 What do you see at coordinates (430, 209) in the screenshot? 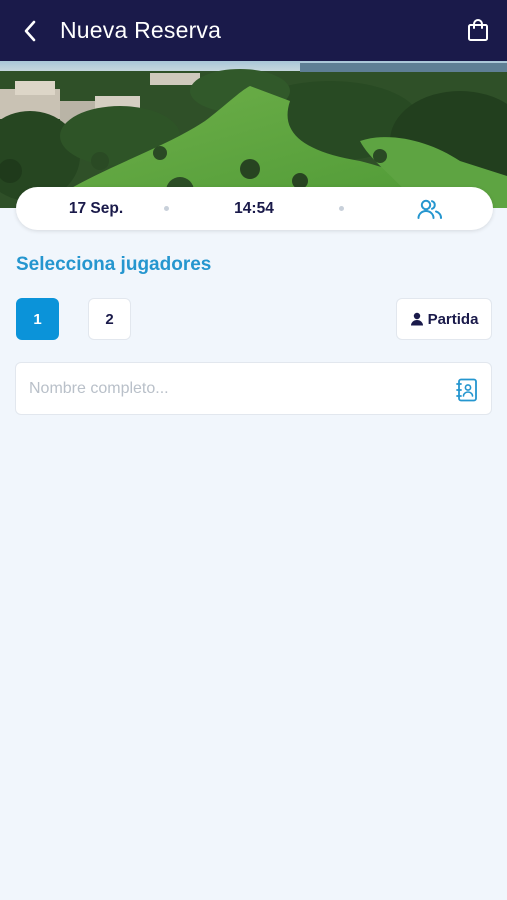
I see `users-icon` at bounding box center [430, 209].